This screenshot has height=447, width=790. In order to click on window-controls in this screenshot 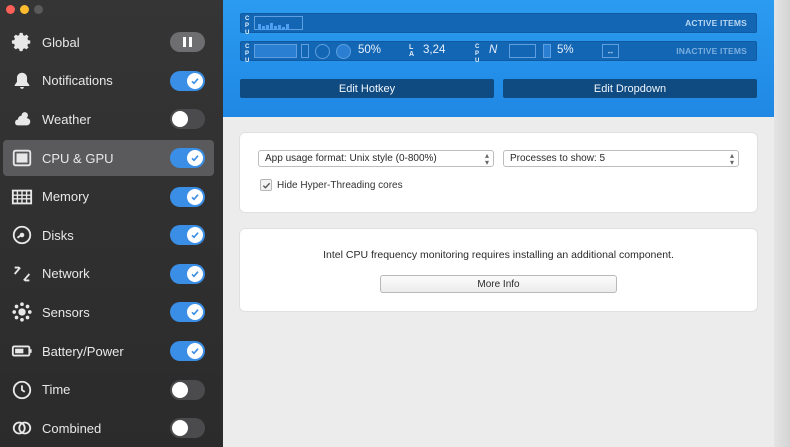, I will do `click(24, 9)`.